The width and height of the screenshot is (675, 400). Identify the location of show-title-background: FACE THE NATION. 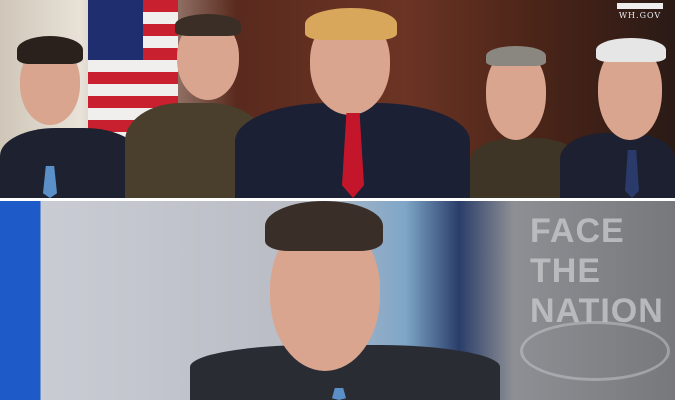
(597, 271).